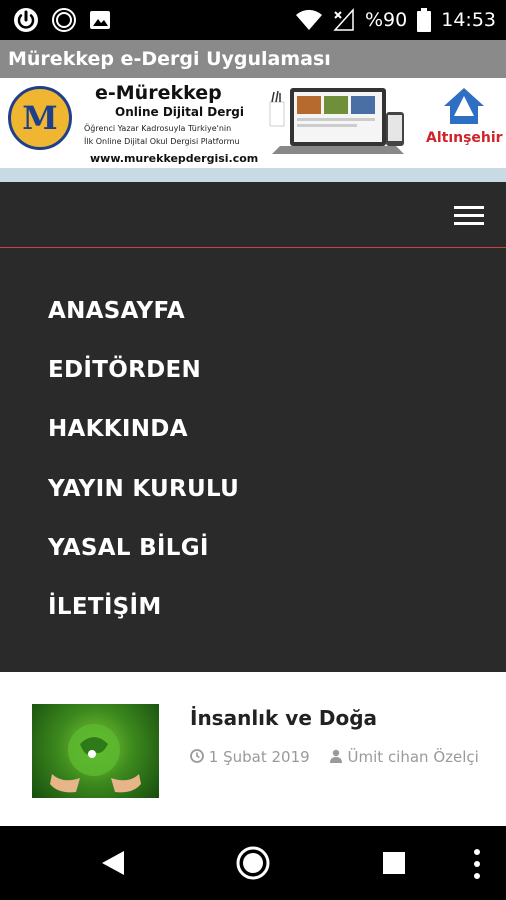  Describe the element at coordinates (143, 489) in the screenshot. I see `menu-item-yayin-kurulu: YAYIN KURULU` at that location.